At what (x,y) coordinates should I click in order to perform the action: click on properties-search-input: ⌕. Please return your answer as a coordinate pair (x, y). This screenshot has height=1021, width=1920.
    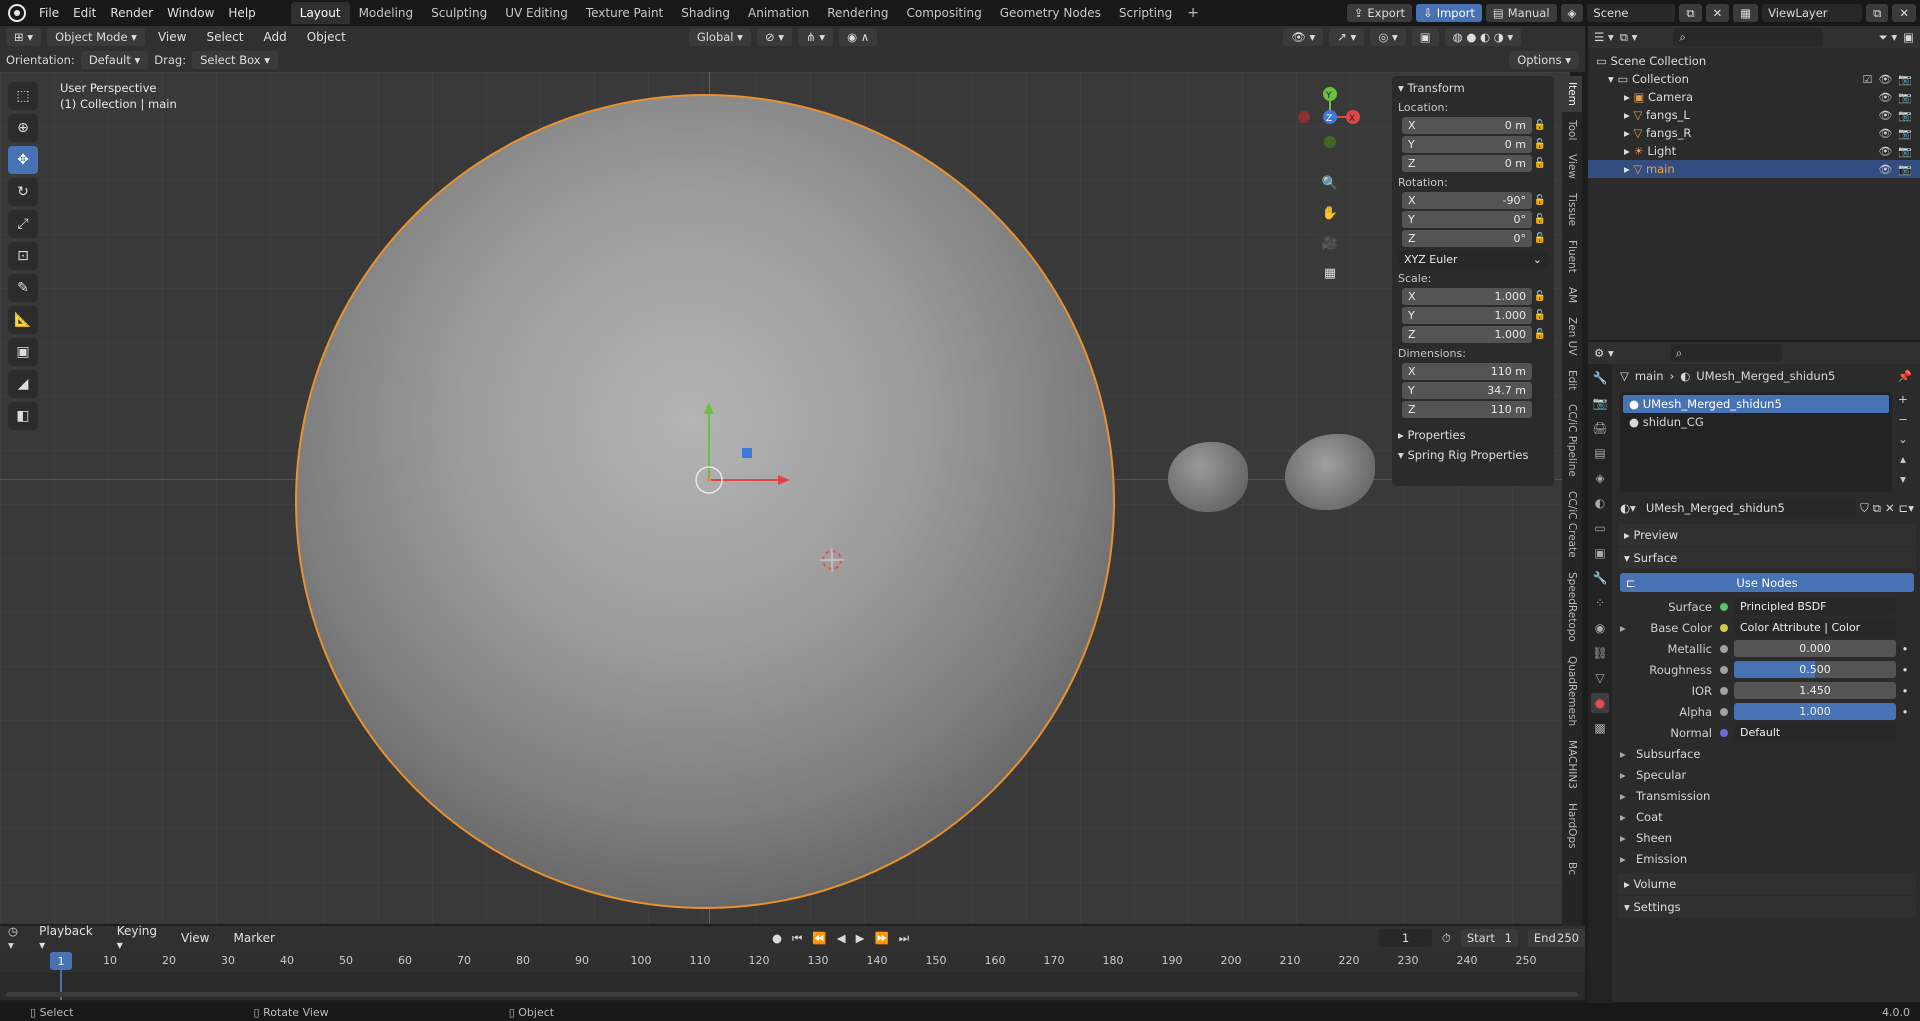
    Looking at the image, I should click on (1725, 353).